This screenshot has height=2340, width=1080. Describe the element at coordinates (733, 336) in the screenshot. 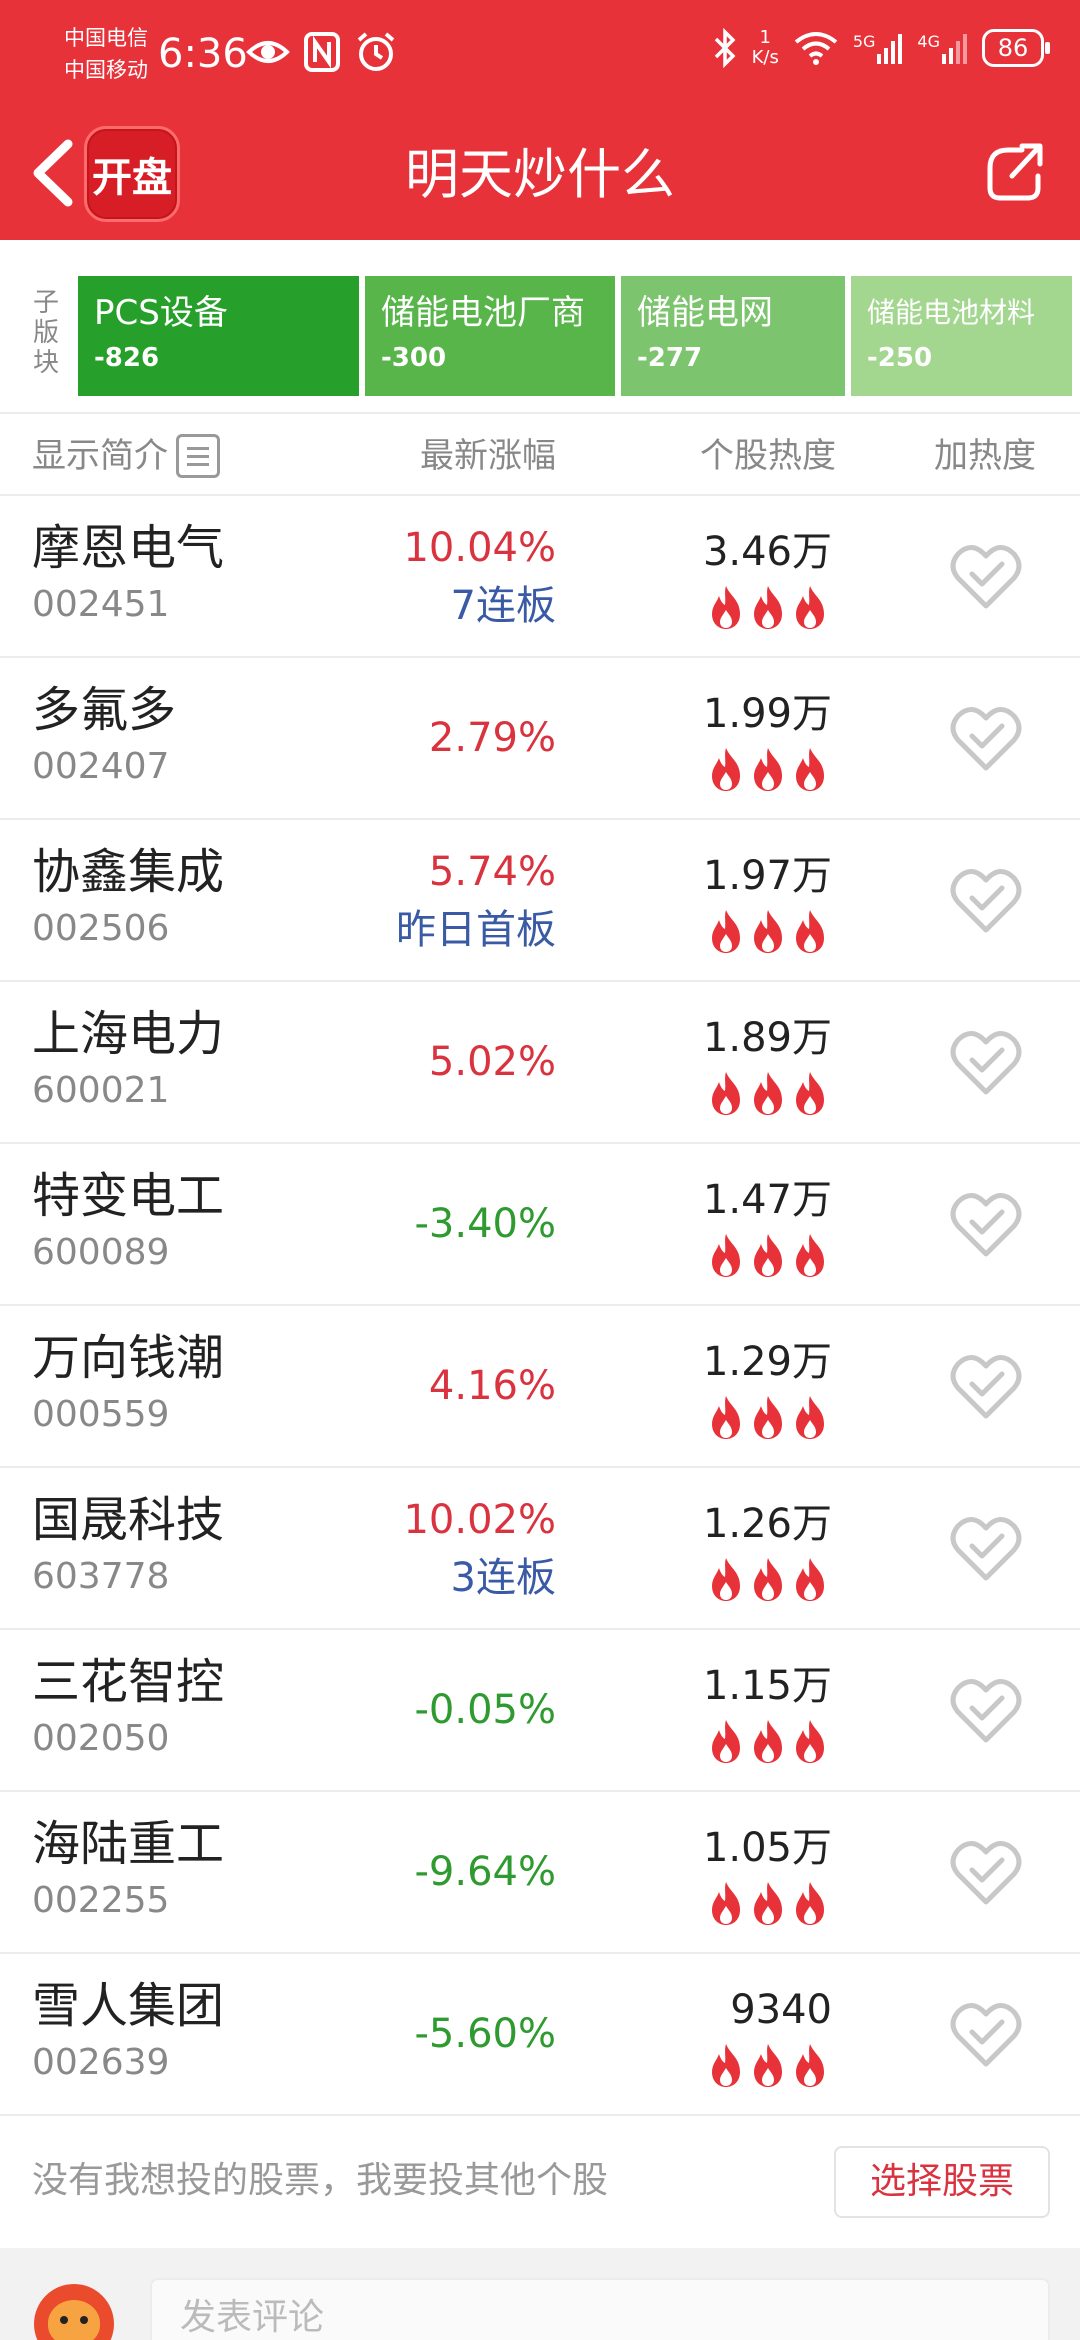

I see `sector-tab: 储能电网 -277` at that location.